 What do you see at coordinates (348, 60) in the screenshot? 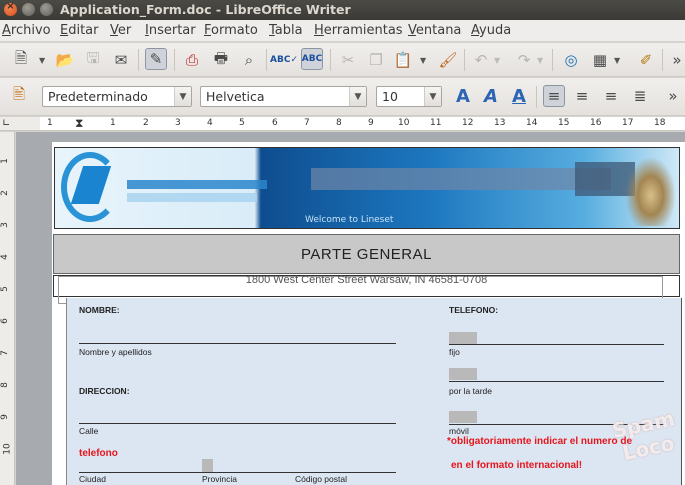
I see `cut-icon: ✂` at bounding box center [348, 60].